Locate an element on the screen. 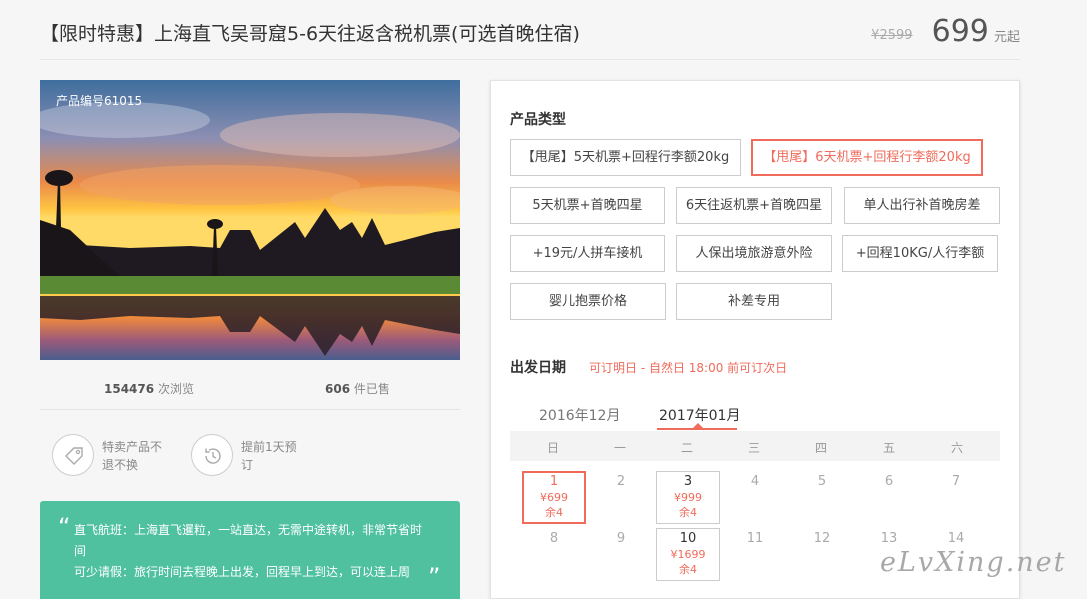 The height and width of the screenshot is (599, 1087). day-number: 14 is located at coordinates (956, 538).